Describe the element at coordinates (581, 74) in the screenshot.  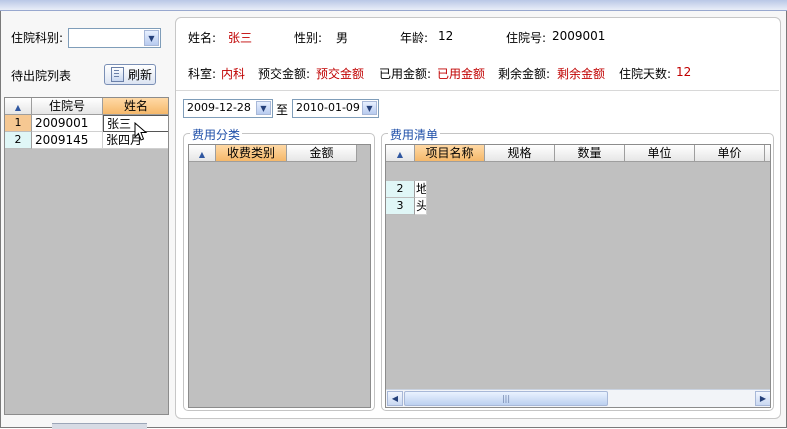
I see `remaining-value: 剩余金额` at that location.